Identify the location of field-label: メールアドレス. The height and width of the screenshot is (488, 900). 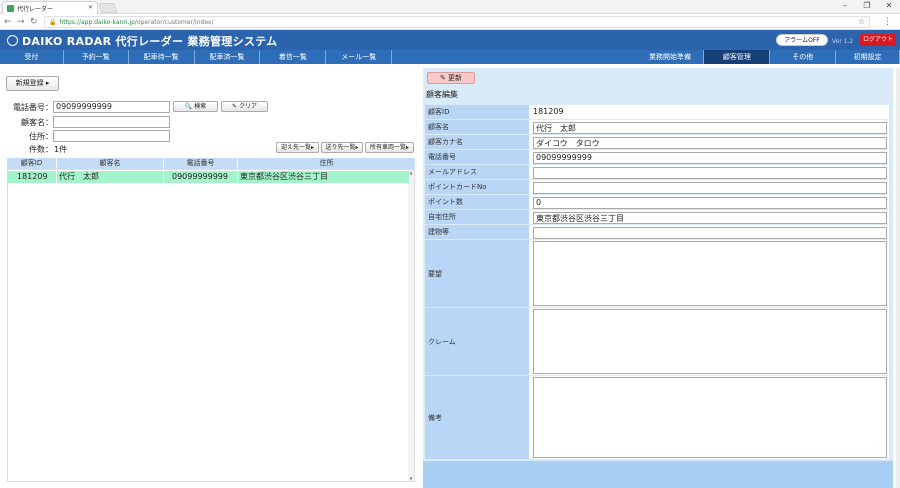
(477, 172).